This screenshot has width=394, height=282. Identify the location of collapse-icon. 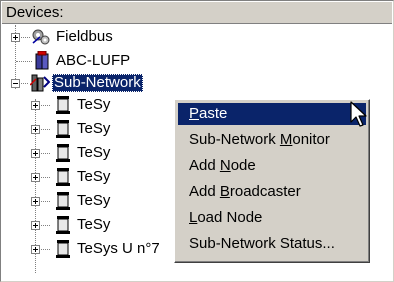
(15, 83).